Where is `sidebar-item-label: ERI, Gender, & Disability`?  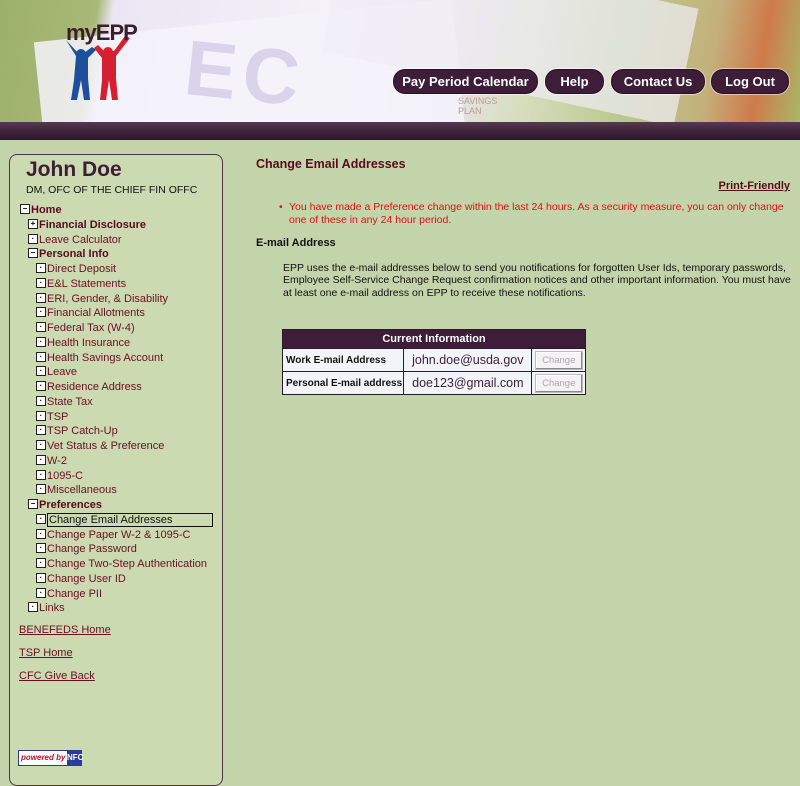 sidebar-item-label: ERI, Gender, & Disability is located at coordinates (108, 298).